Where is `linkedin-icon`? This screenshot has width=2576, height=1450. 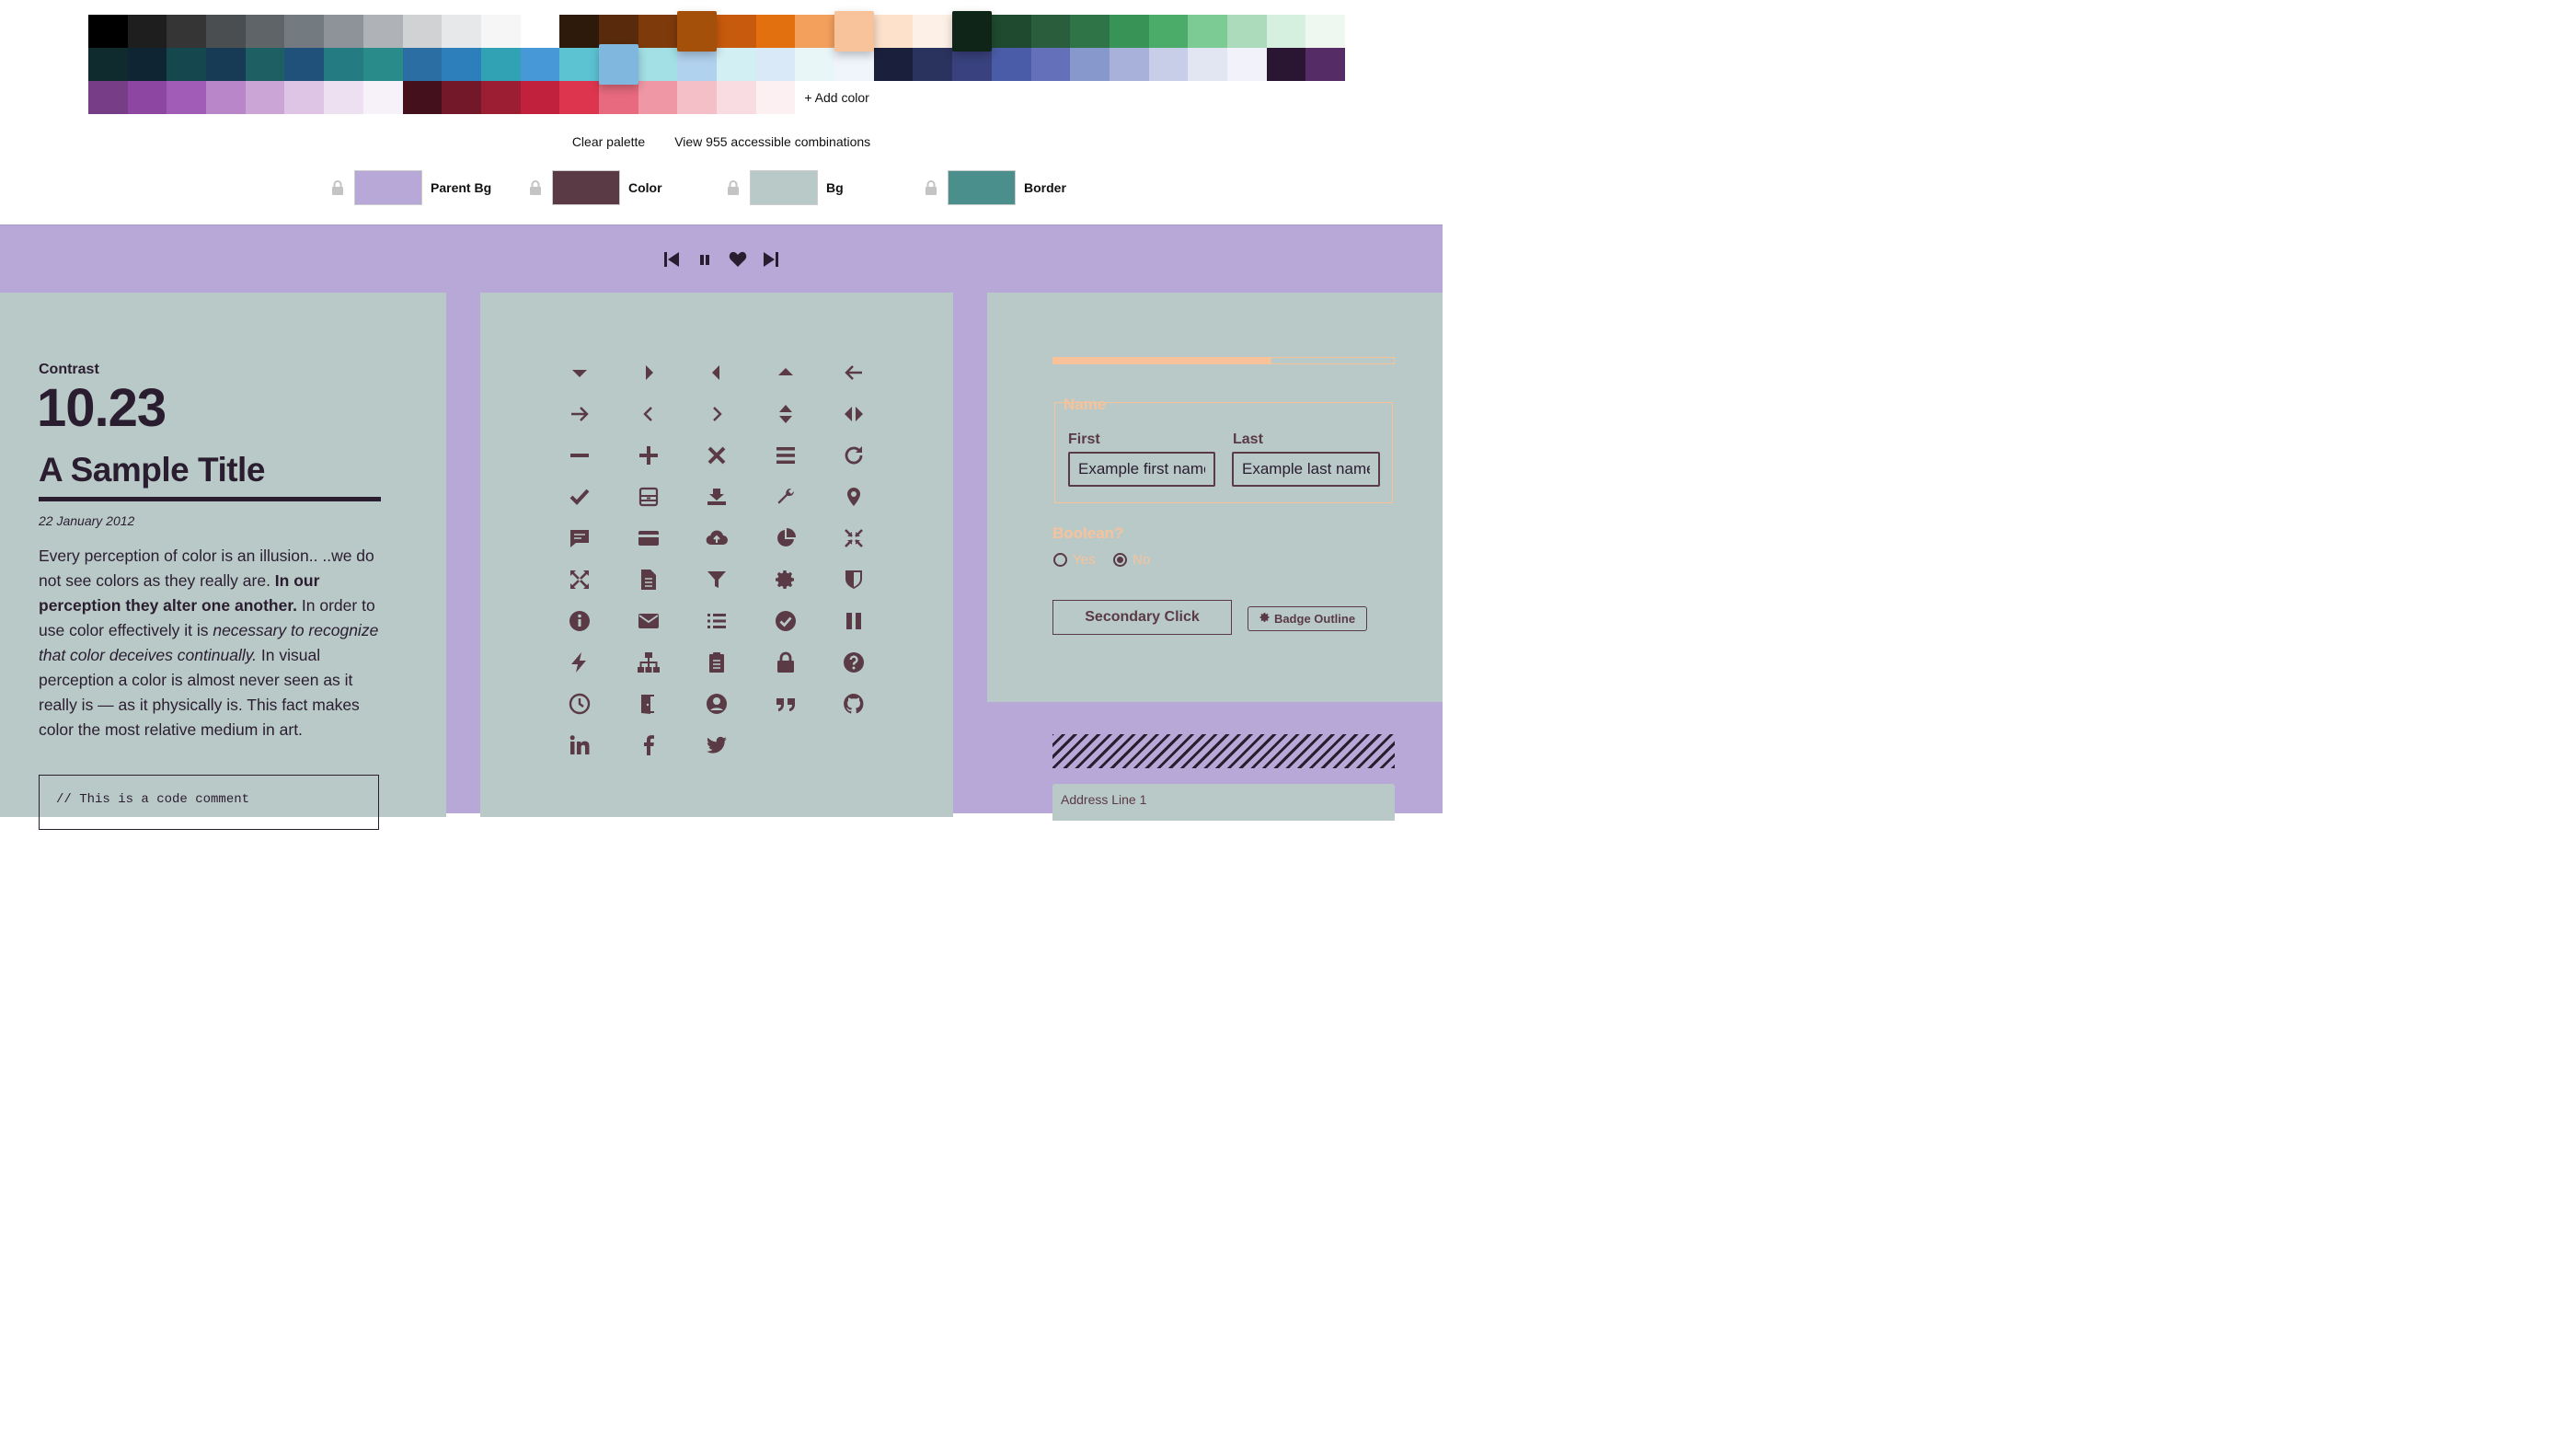
linkedin-icon is located at coordinates (580, 745).